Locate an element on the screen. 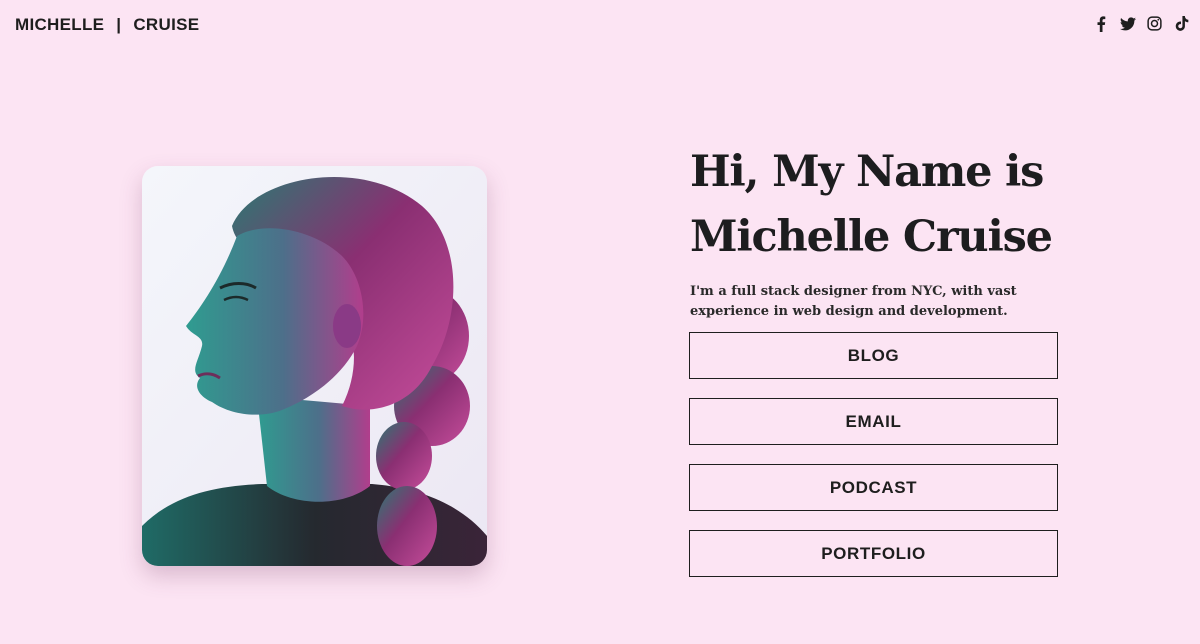 The height and width of the screenshot is (644, 1200). tiktok-icon is located at coordinates (1181, 23).